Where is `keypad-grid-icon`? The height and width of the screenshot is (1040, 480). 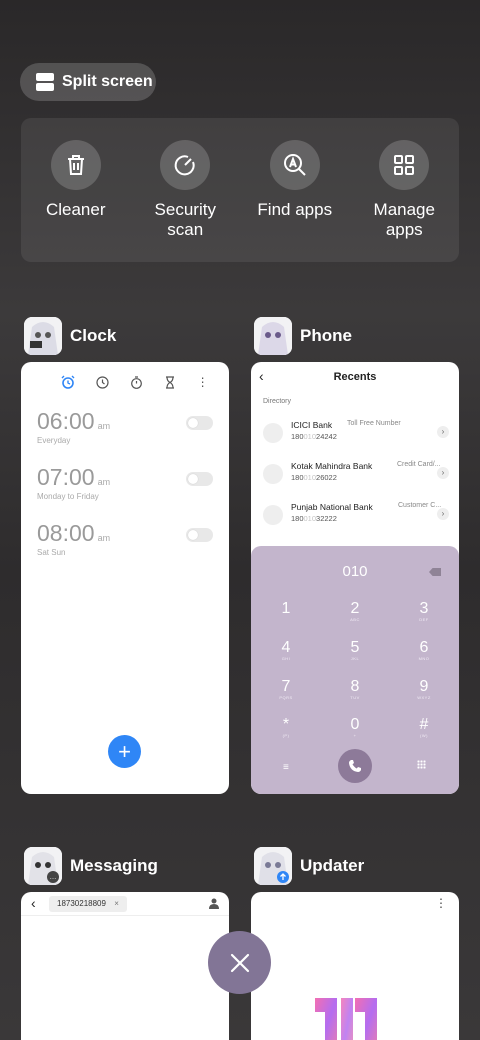 keypad-grid-icon is located at coordinates (421, 764).